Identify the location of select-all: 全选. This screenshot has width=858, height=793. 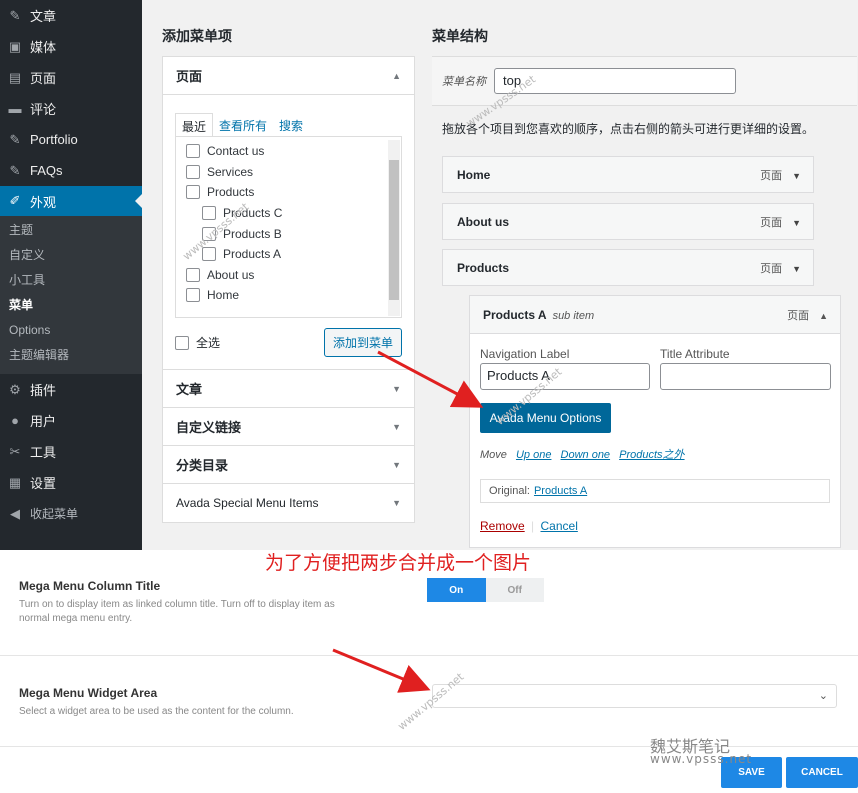
(197, 342).